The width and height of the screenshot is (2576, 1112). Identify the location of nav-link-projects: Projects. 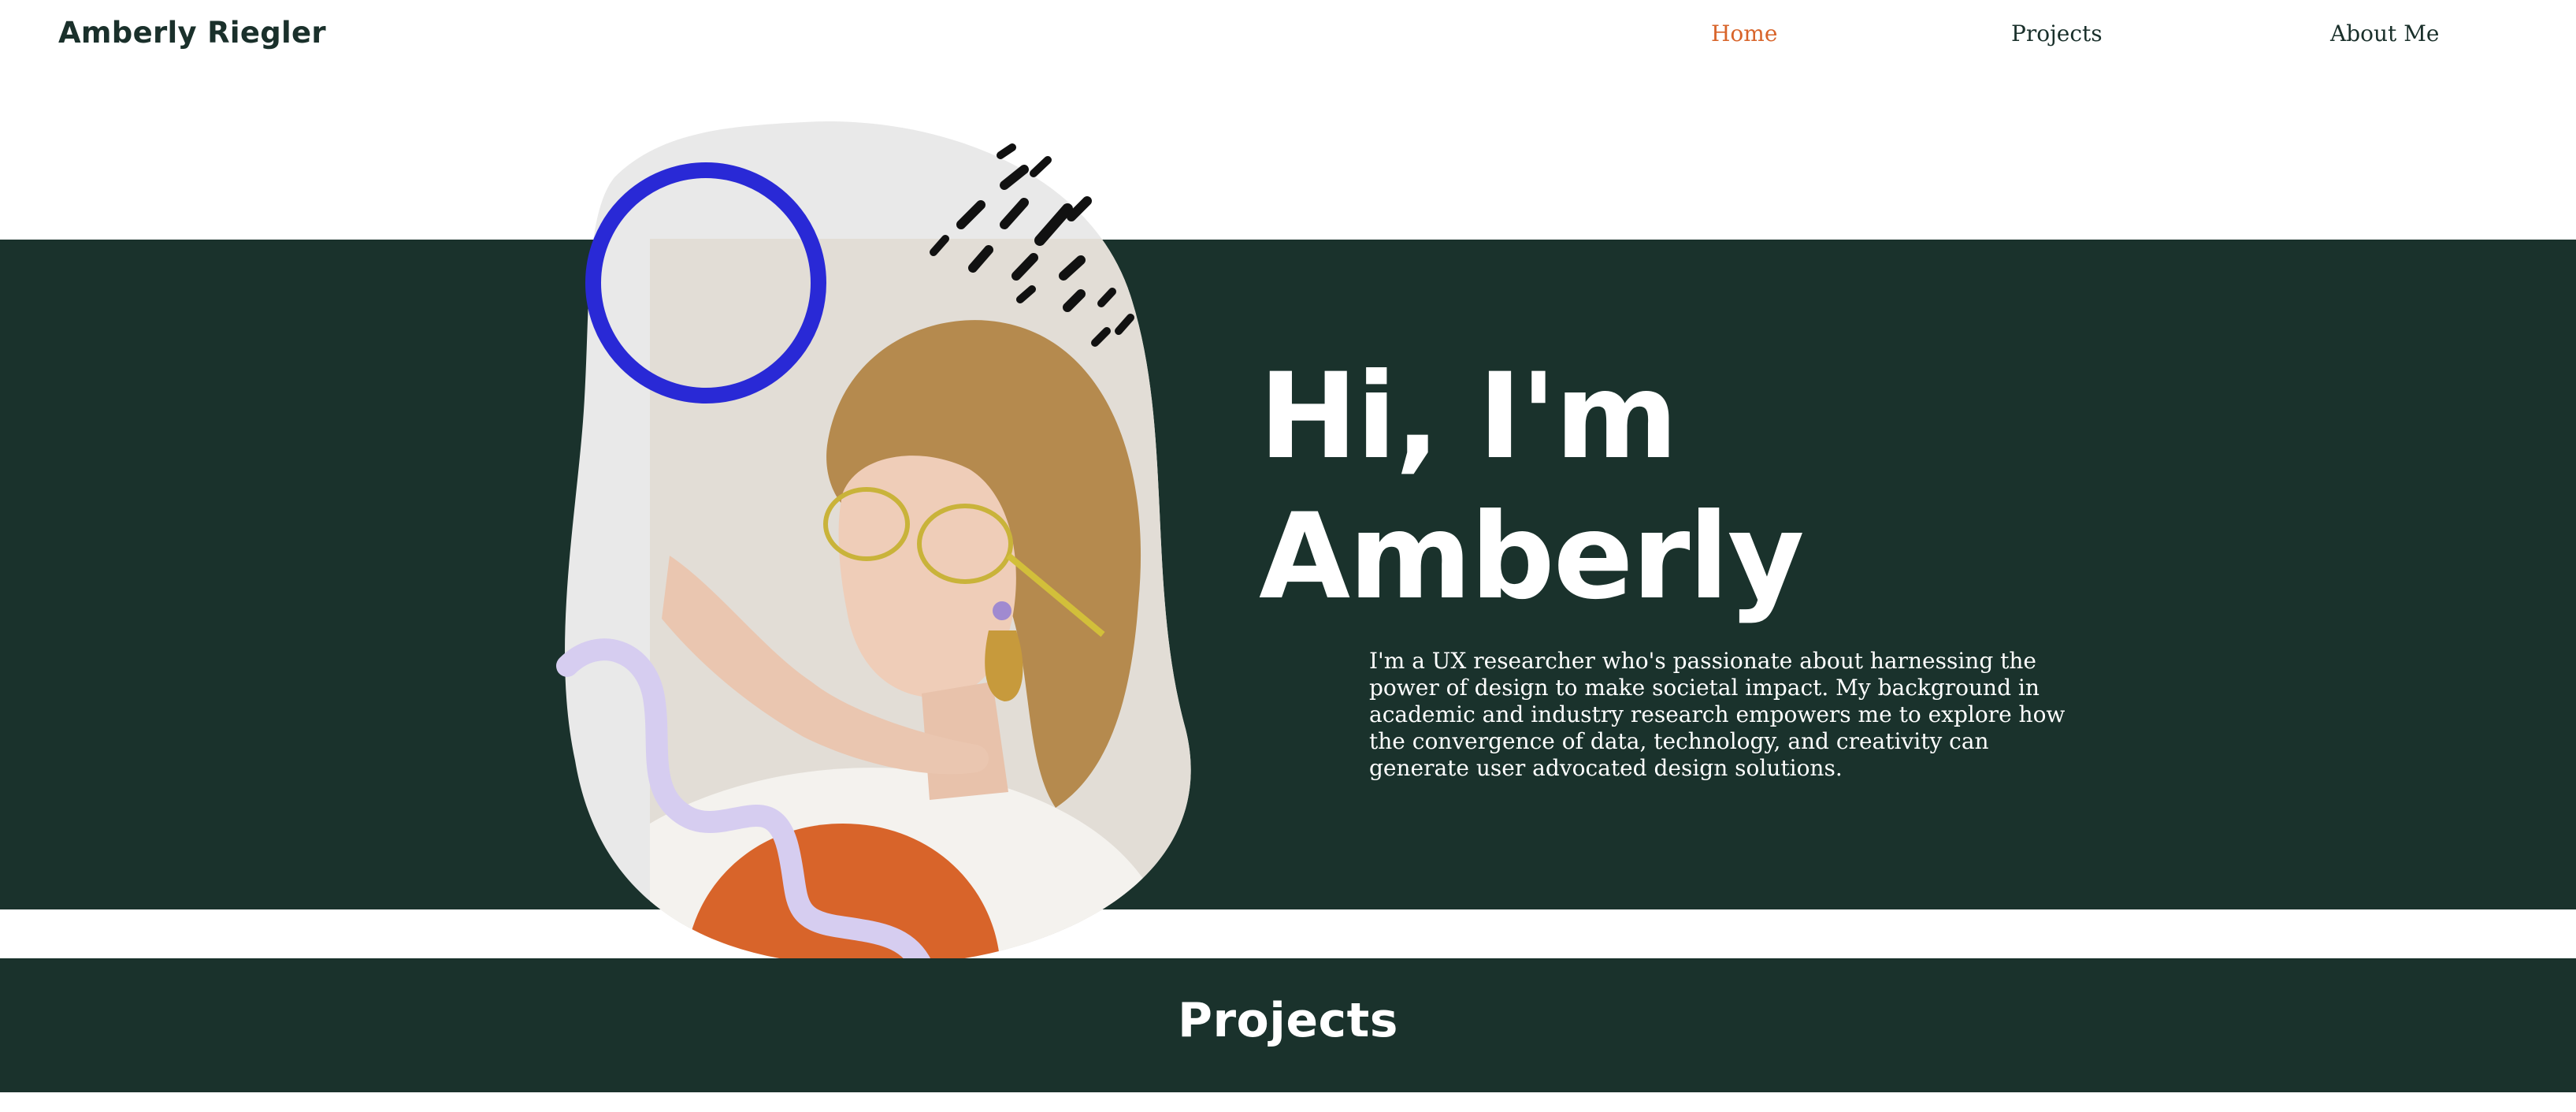
(2057, 33).